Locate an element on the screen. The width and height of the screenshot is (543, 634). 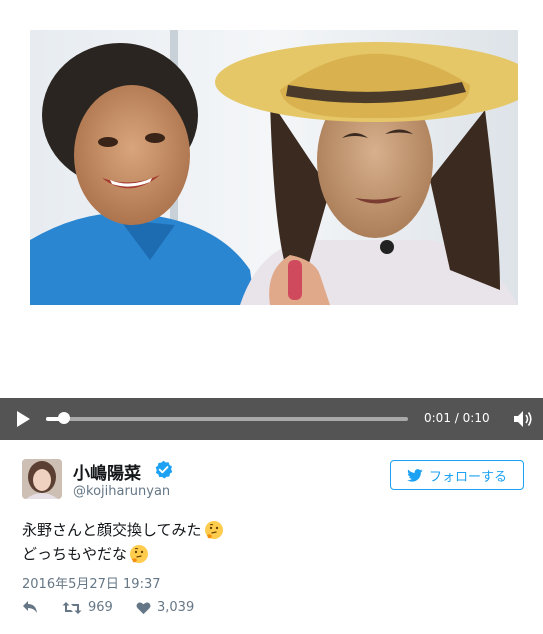
progress-handle is located at coordinates (64, 418).